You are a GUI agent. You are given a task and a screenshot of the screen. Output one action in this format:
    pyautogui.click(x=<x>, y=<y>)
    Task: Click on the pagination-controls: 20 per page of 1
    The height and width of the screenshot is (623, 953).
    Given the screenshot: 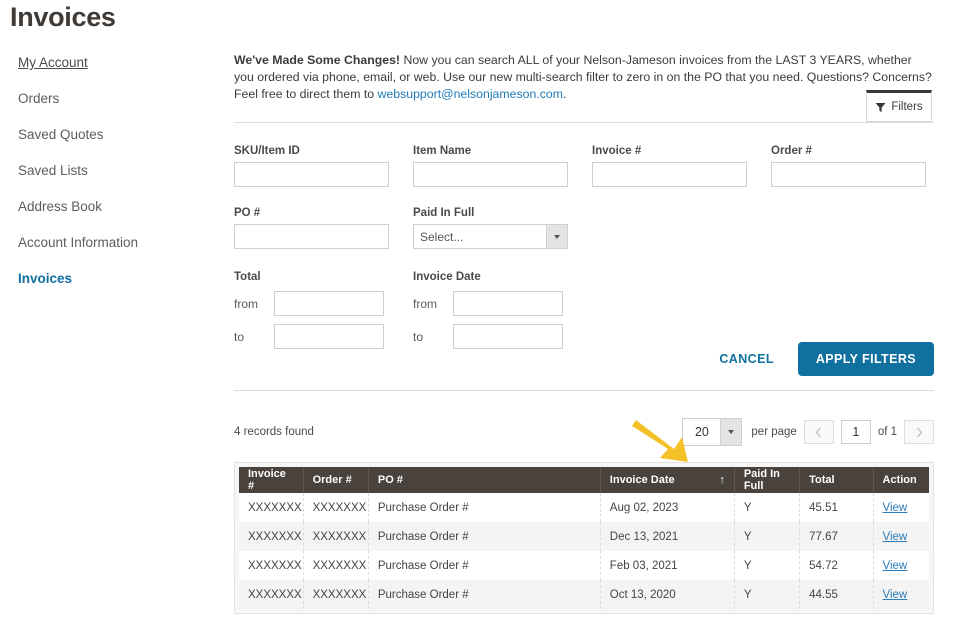 What is the action you would take?
    pyautogui.click(x=808, y=432)
    